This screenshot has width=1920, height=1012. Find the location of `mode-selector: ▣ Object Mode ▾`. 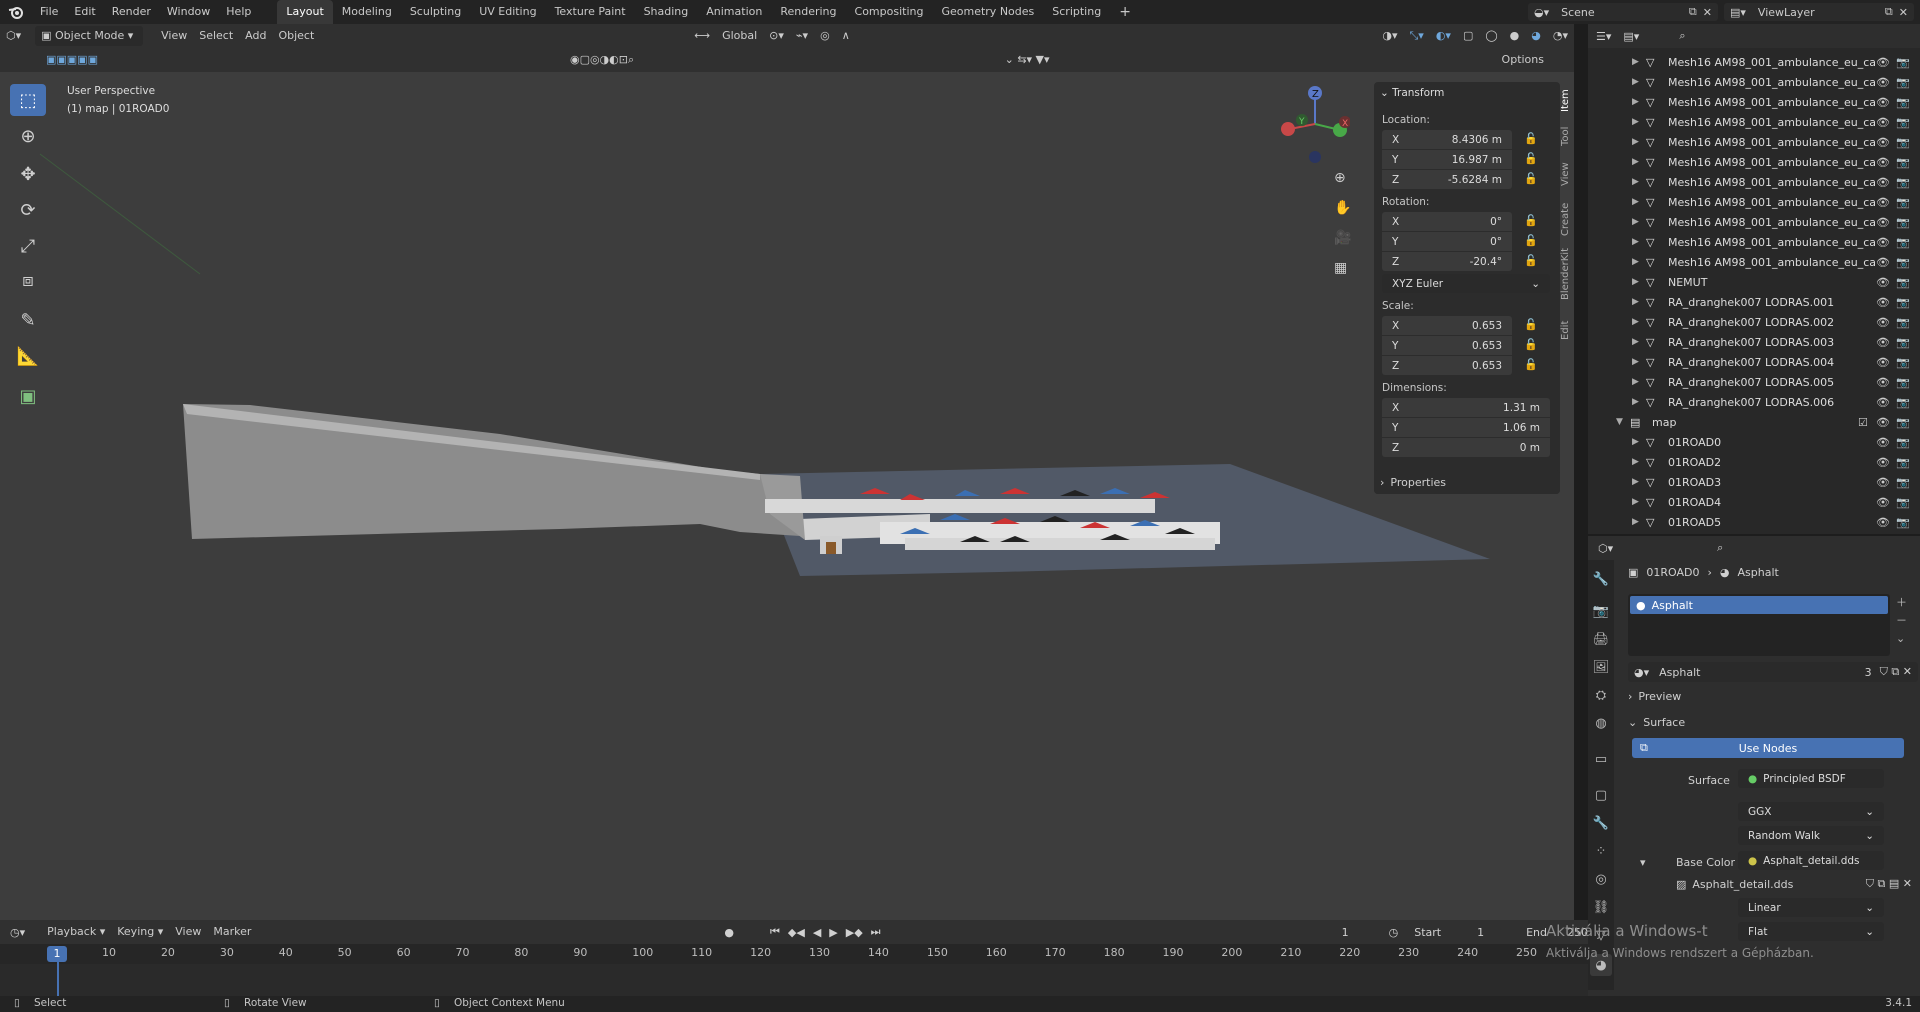

mode-selector: ▣ Object Mode ▾ is located at coordinates (89, 36).